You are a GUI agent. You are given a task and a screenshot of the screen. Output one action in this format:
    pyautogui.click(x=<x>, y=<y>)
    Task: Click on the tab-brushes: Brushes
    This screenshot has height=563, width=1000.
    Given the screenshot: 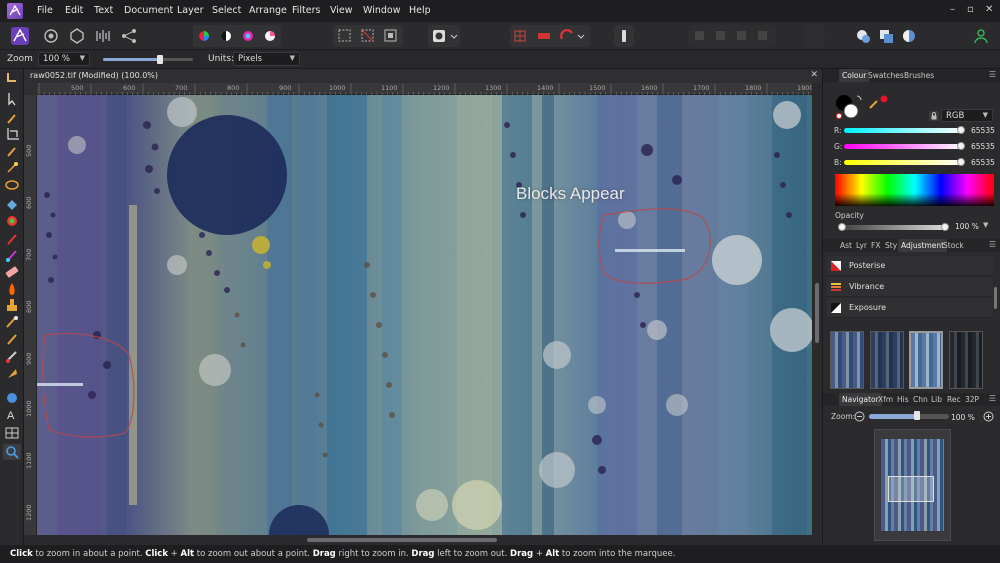 What is the action you would take?
    pyautogui.click(x=919, y=75)
    